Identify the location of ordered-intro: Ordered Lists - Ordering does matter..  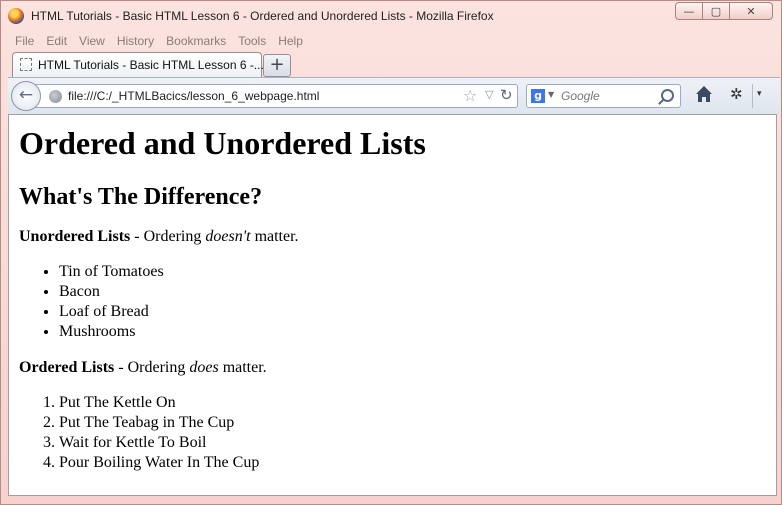
(397, 367).